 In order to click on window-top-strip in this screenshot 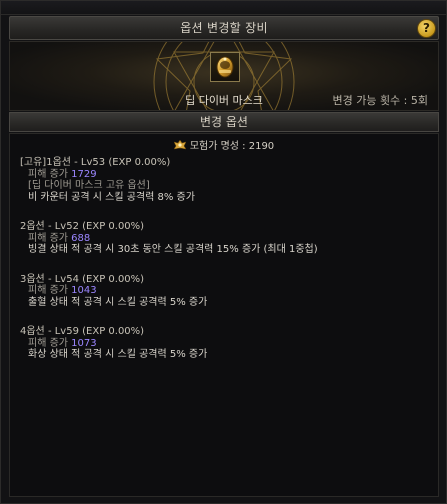, I will do `click(223, 8)`.